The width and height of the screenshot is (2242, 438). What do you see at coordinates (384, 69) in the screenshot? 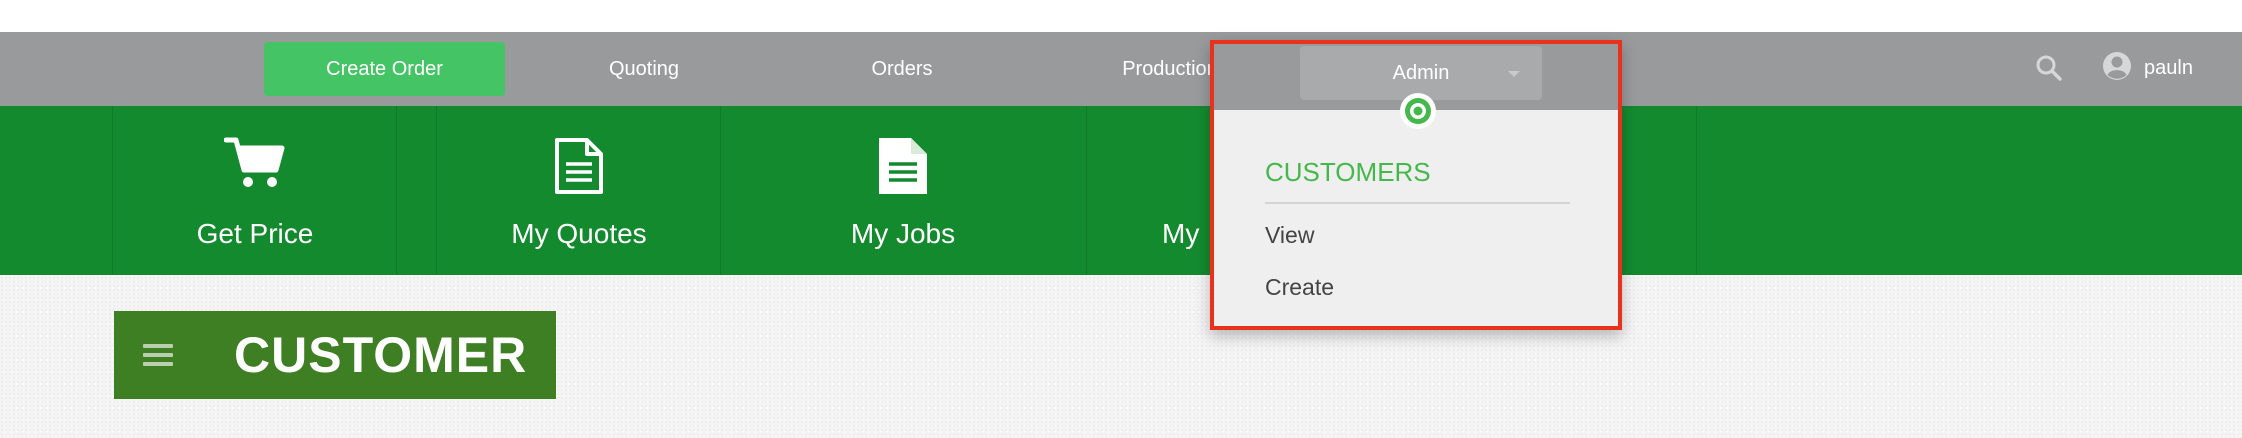
I see `create-order-button: Create Order` at bounding box center [384, 69].